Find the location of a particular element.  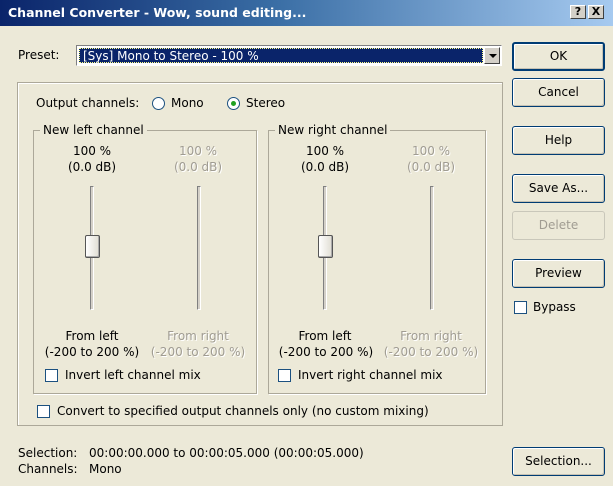

left-from-right-value-pct: 100 % is located at coordinates (198, 151).